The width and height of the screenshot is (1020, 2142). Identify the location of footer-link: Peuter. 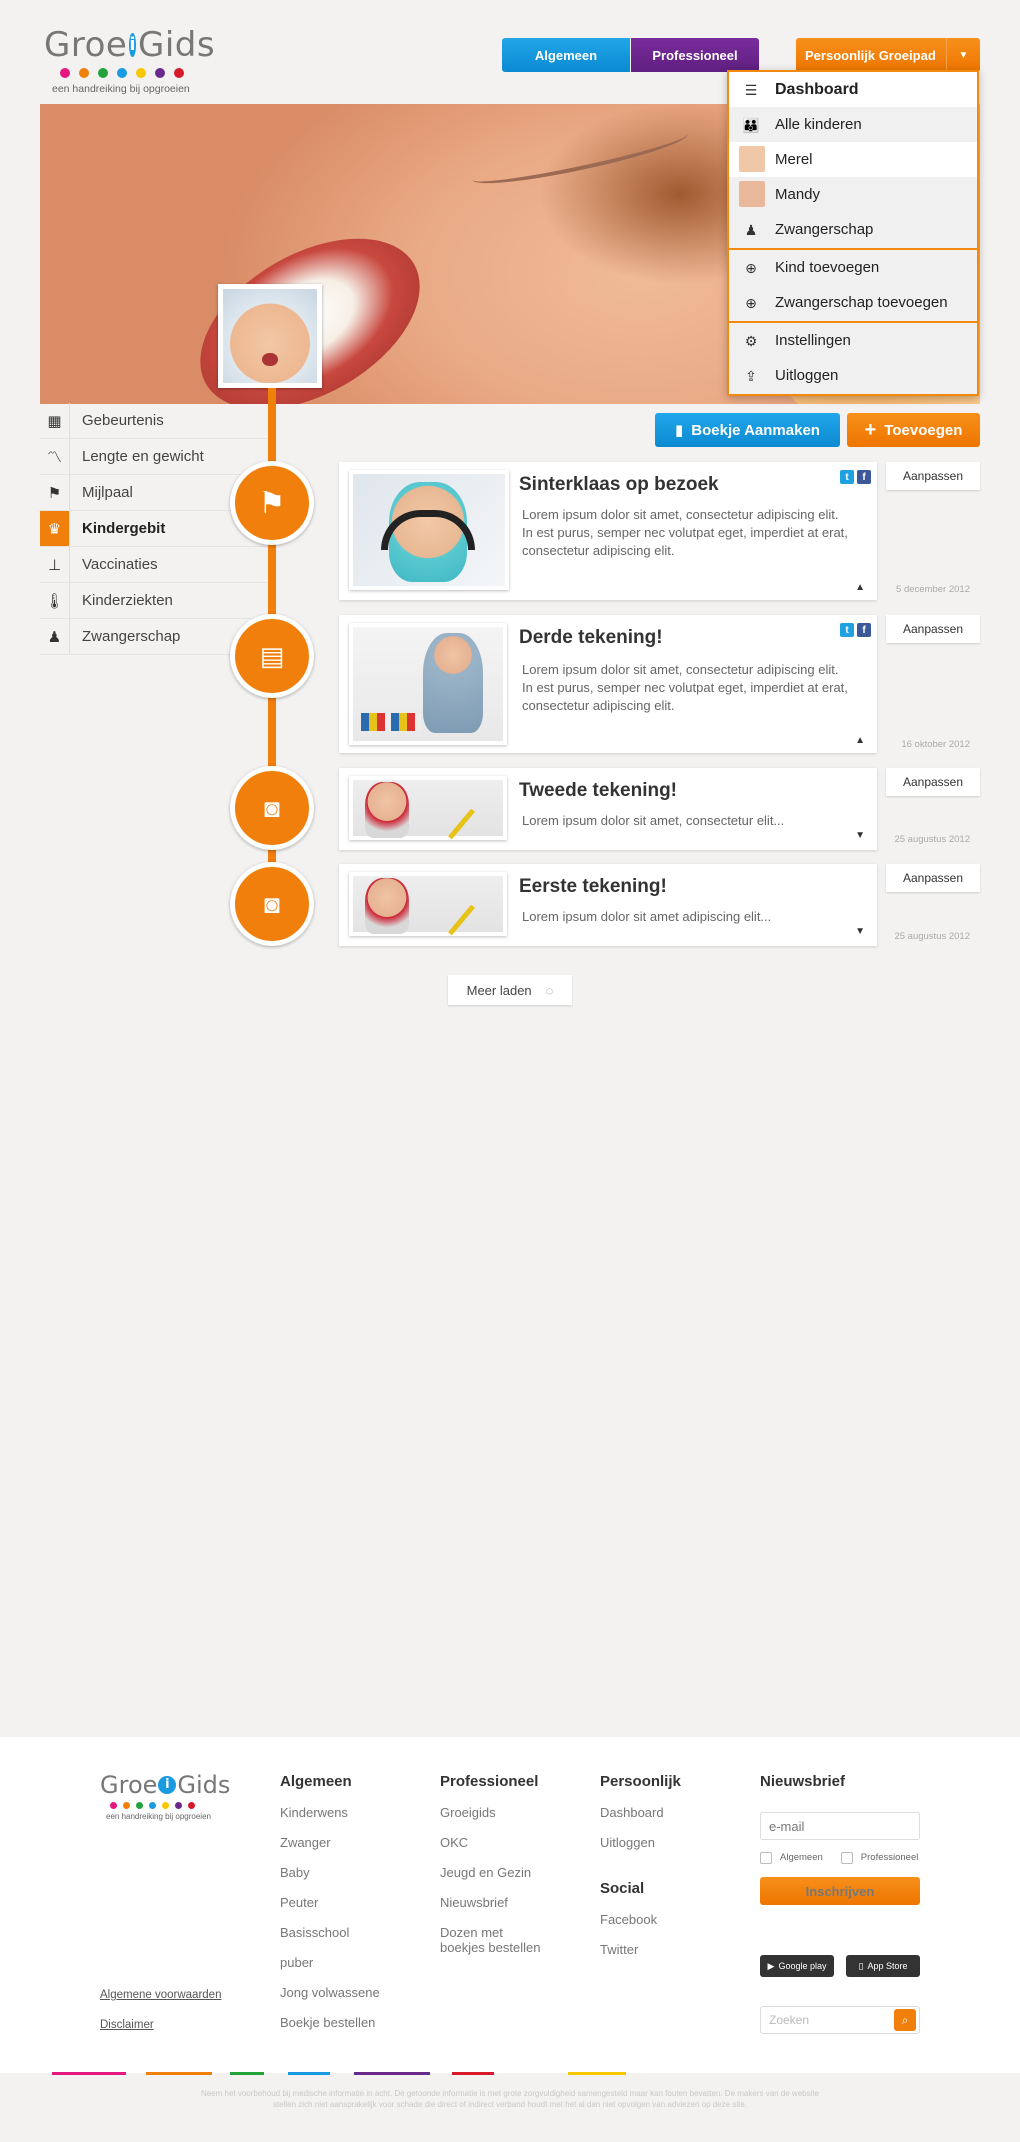
(350, 1902).